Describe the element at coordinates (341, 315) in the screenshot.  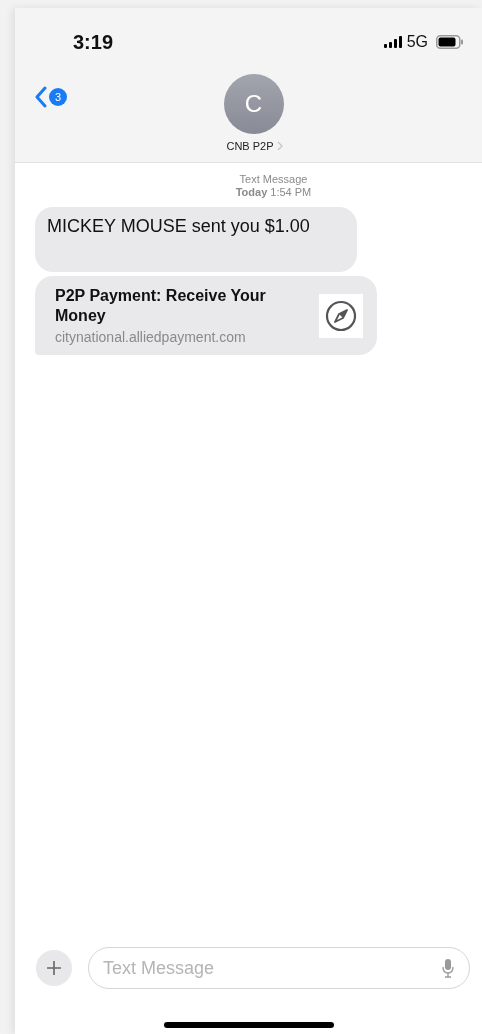
I see `compass-icon` at that location.